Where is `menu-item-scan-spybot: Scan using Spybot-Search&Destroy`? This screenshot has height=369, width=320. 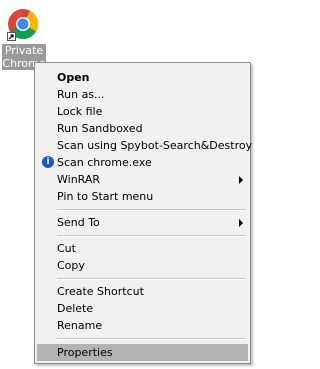
menu-item-scan-spybot: Scan using Spybot-Search&Destroy is located at coordinates (144, 145).